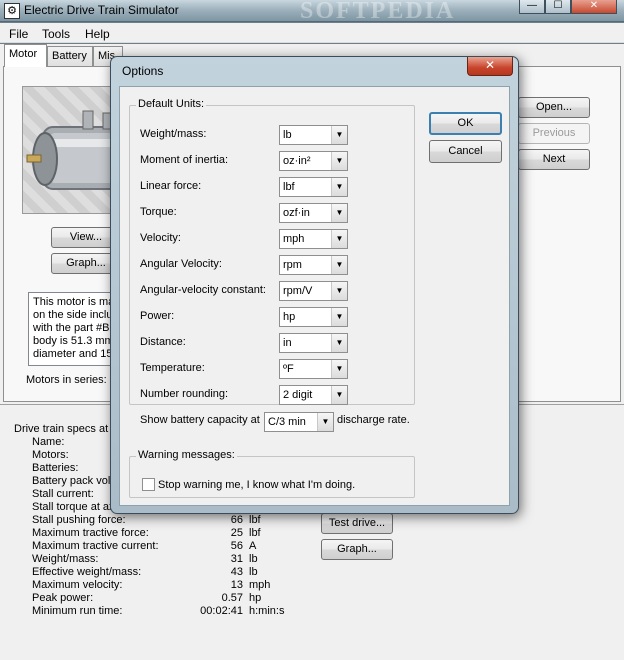 The width and height of the screenshot is (624, 660). I want to click on unit-select: rpm/V ▼, so click(313, 291).